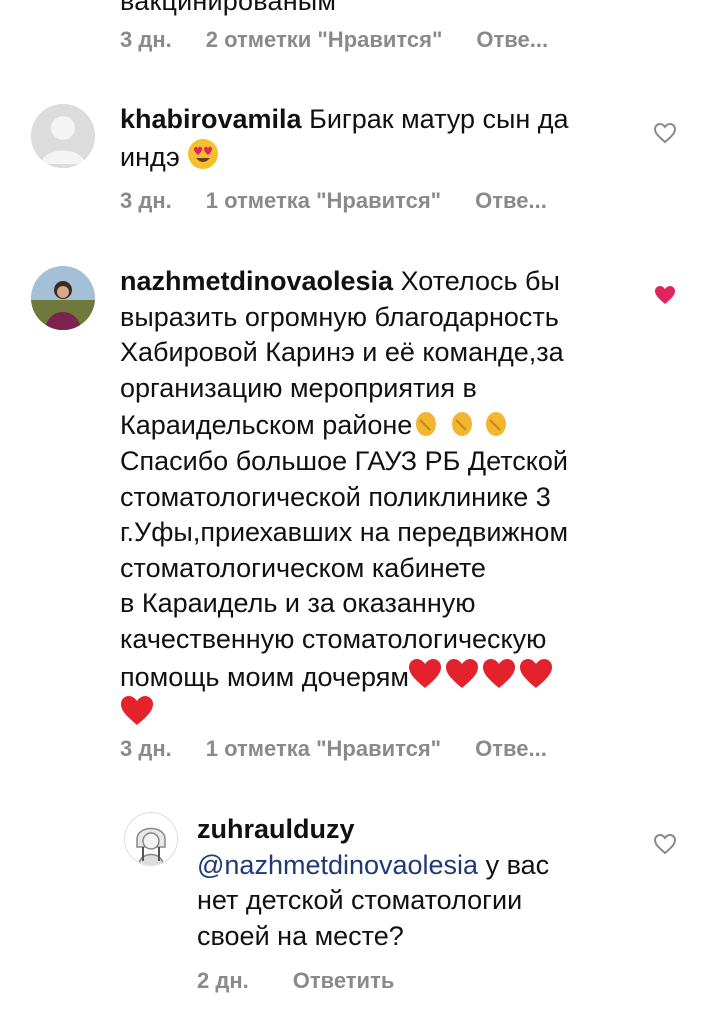  Describe the element at coordinates (339, 316) in the screenshot. I see `comment-text: выразить огромную благодарность` at that location.